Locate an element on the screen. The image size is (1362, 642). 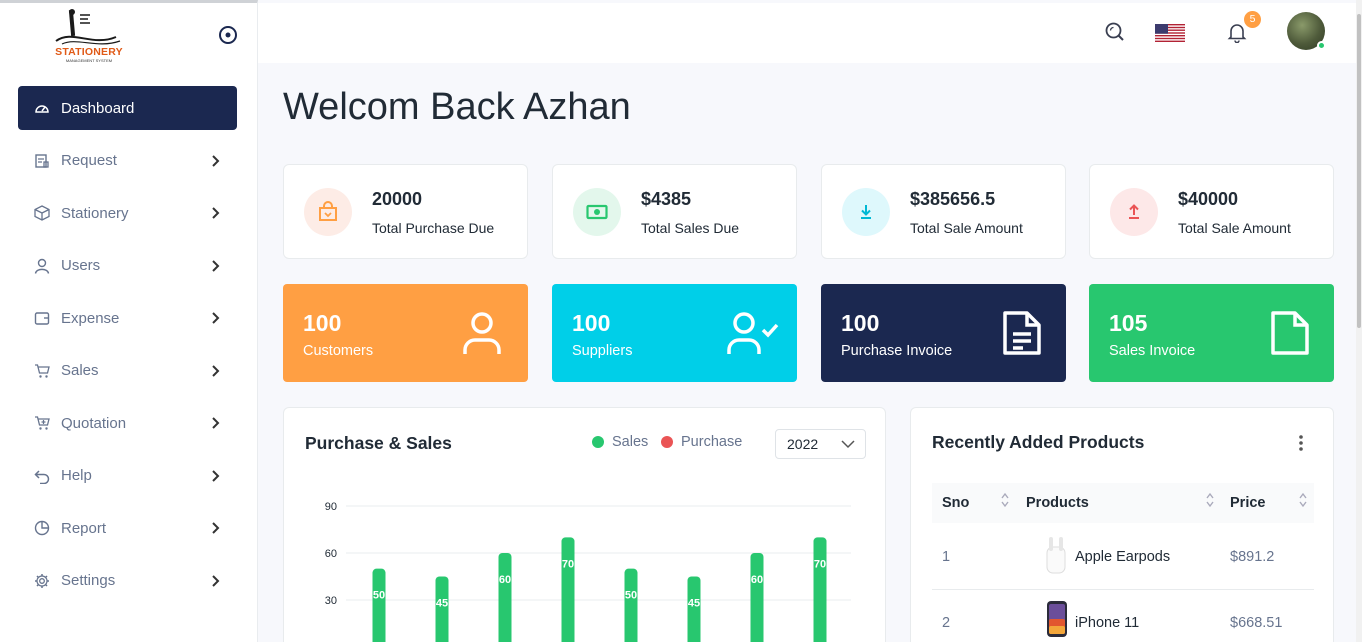
earpods-icon is located at coordinates (1056, 555).